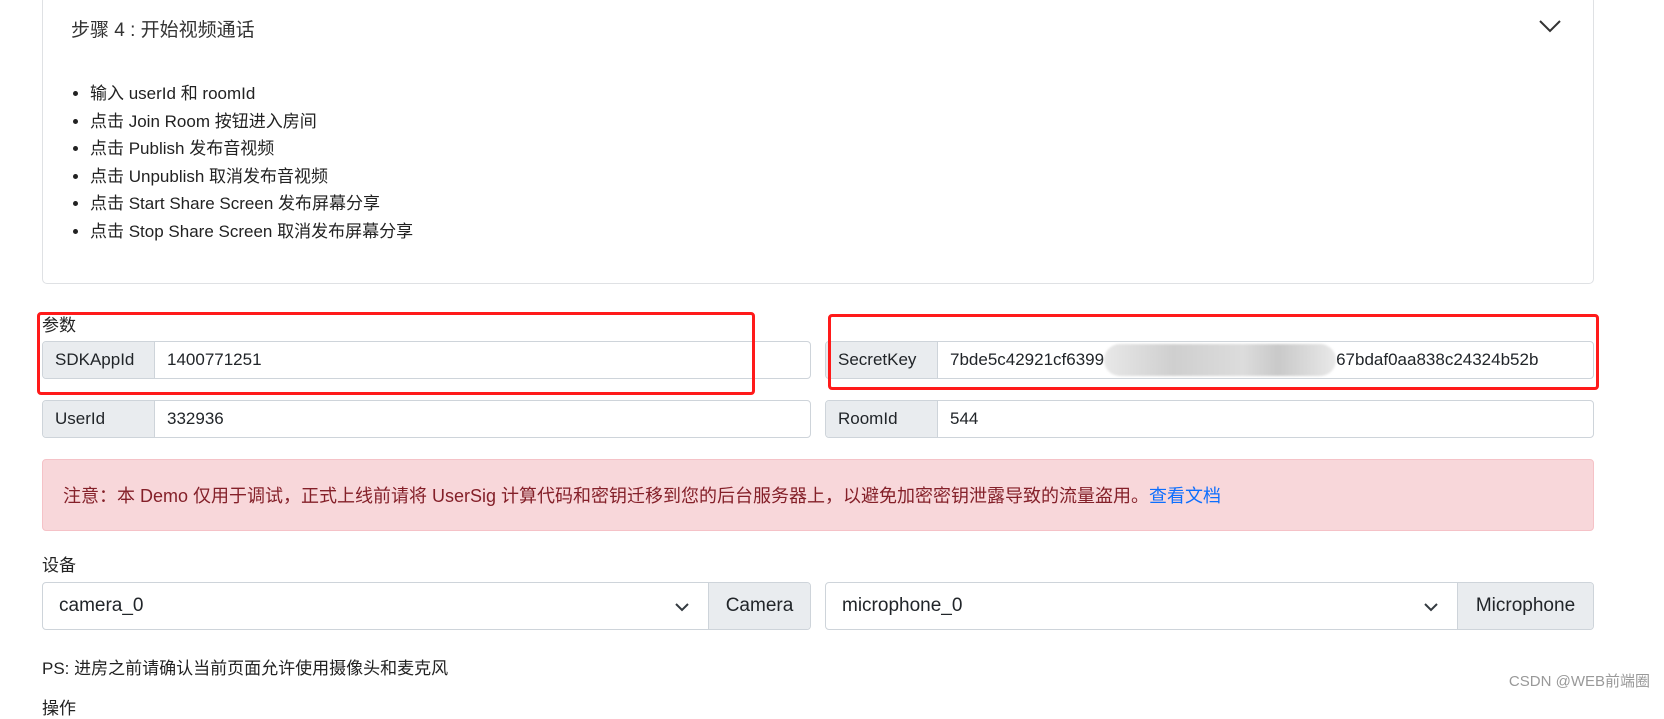 Image resolution: width=1664 pixels, height=719 pixels. What do you see at coordinates (251, 204) in the screenshot?
I see `list-item: 点击 Start Share Screen 发布屏幕分享` at bounding box center [251, 204].